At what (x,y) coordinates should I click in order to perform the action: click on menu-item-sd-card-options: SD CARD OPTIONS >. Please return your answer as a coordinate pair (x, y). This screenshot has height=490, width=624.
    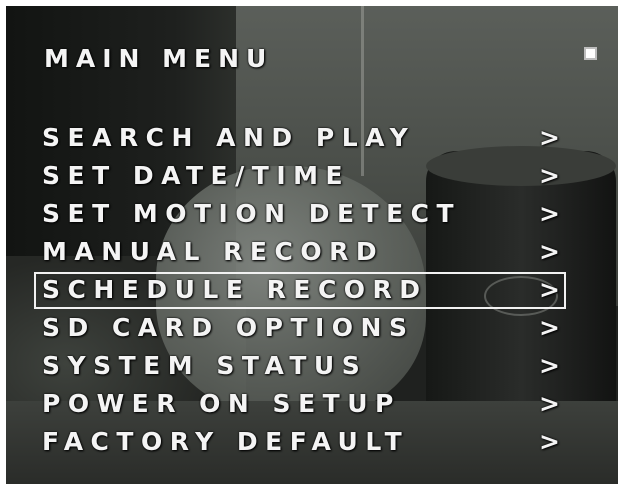
    Looking at the image, I should click on (312, 328).